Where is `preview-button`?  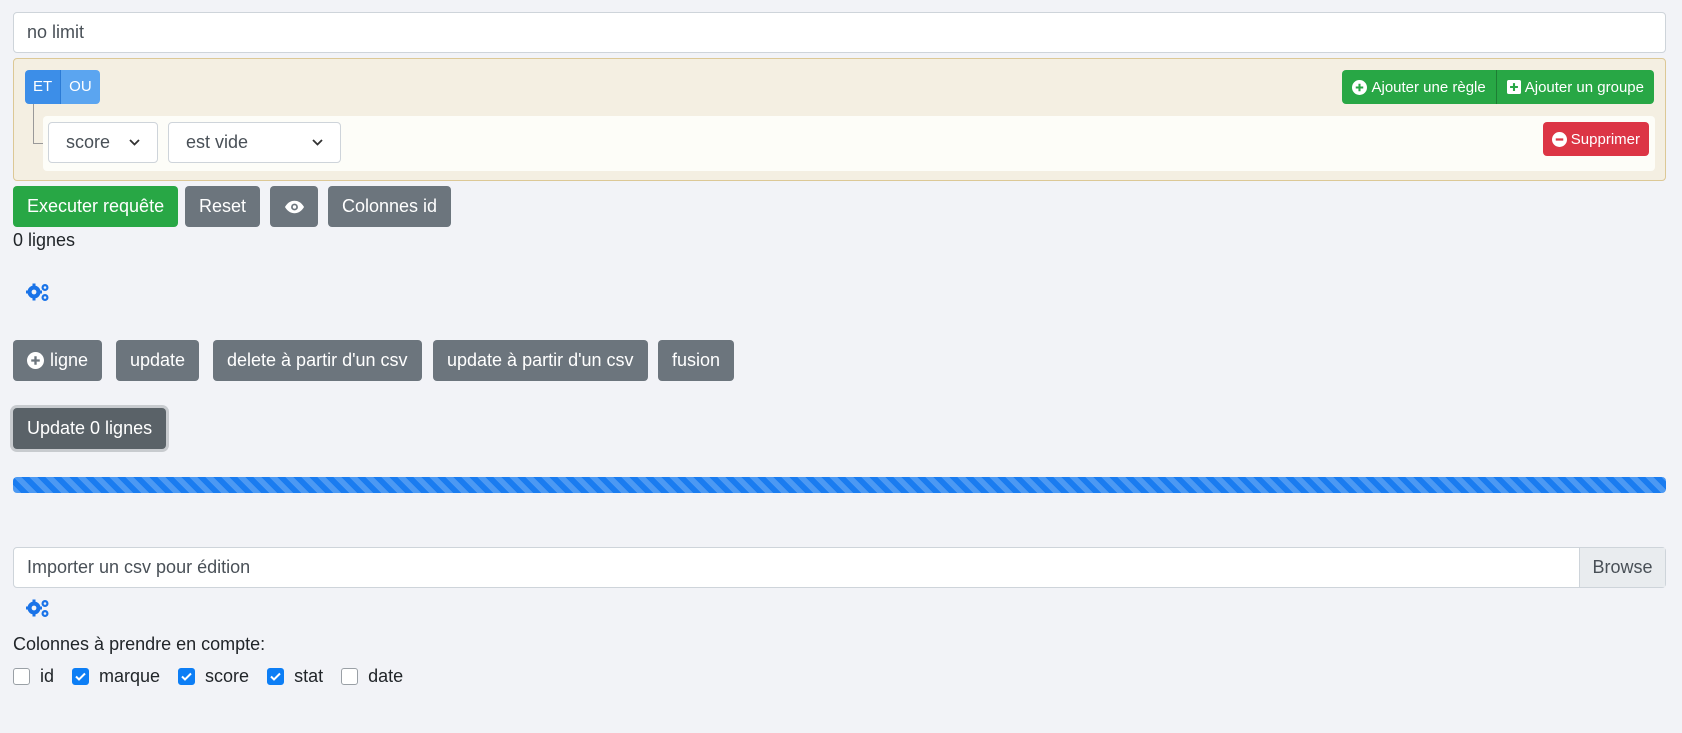 preview-button is located at coordinates (294, 206).